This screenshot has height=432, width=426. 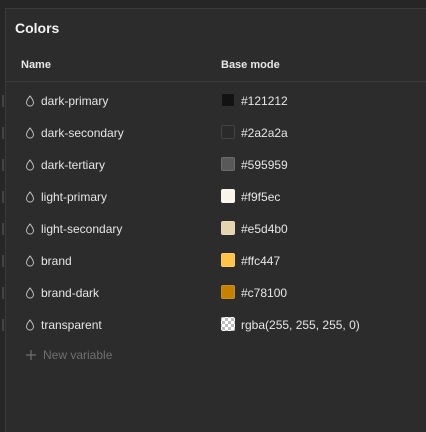 I want to click on variable-row: transparent rgba(255, 255, 255, 0), so click(x=214, y=325).